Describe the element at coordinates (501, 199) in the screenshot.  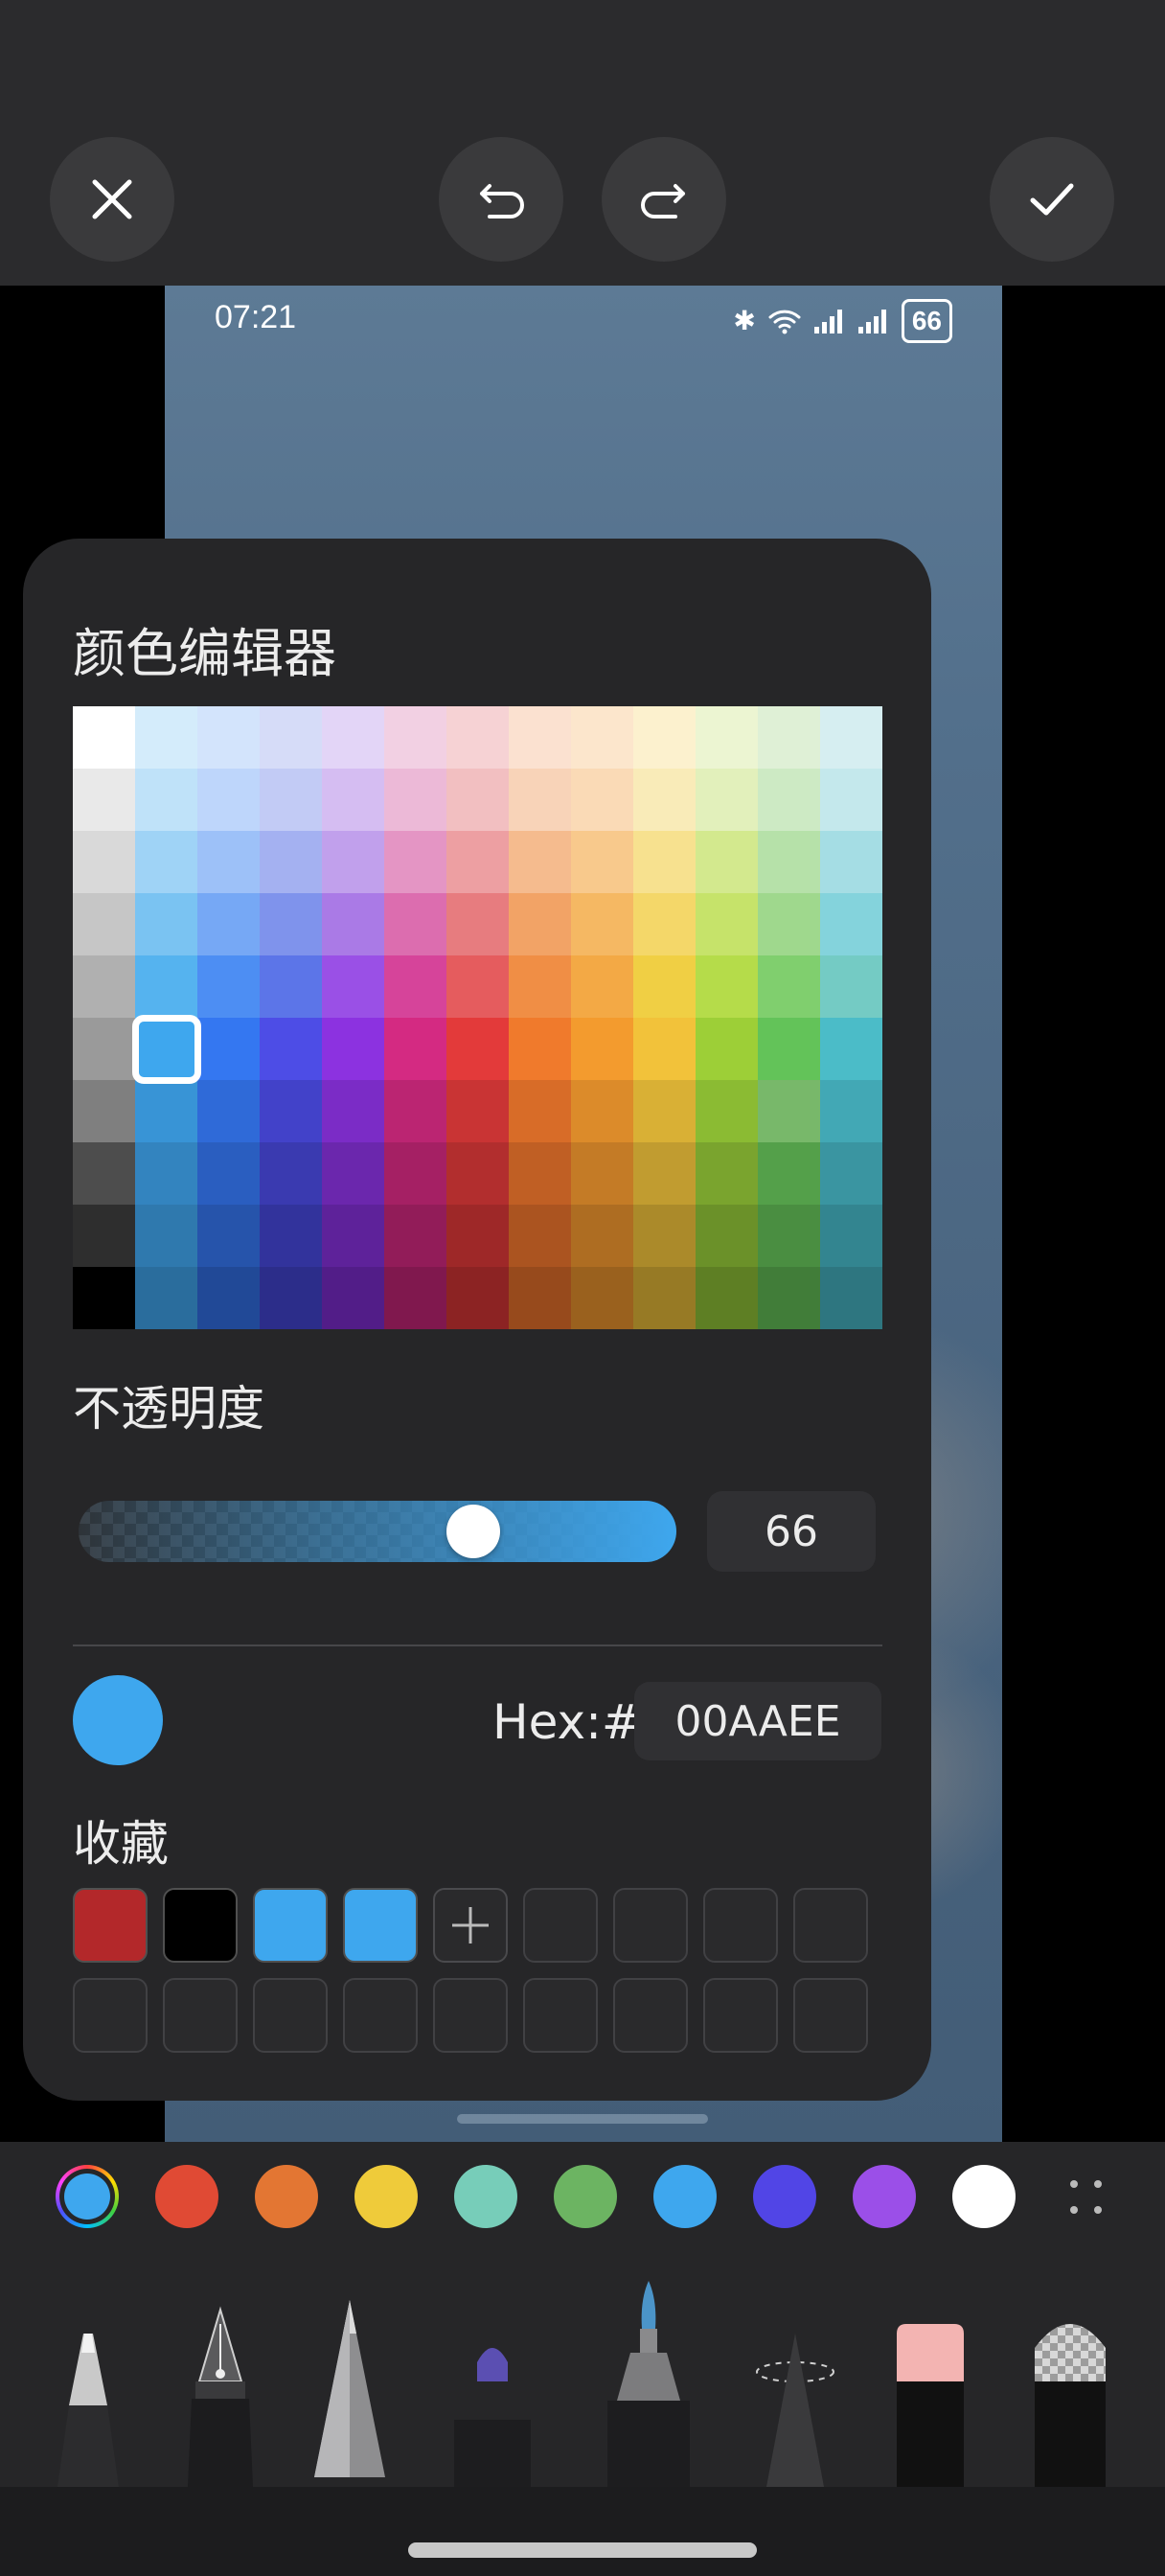
I see `undo-button` at that location.